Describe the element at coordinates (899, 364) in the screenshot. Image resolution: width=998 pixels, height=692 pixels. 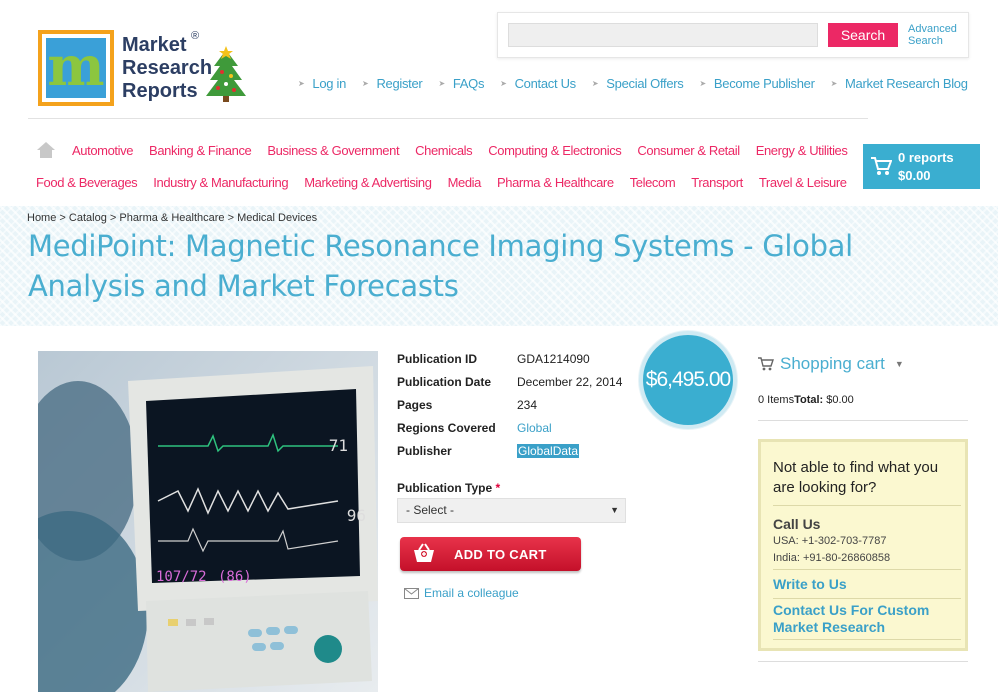
I see `chevron-down-icon: ▼` at that location.